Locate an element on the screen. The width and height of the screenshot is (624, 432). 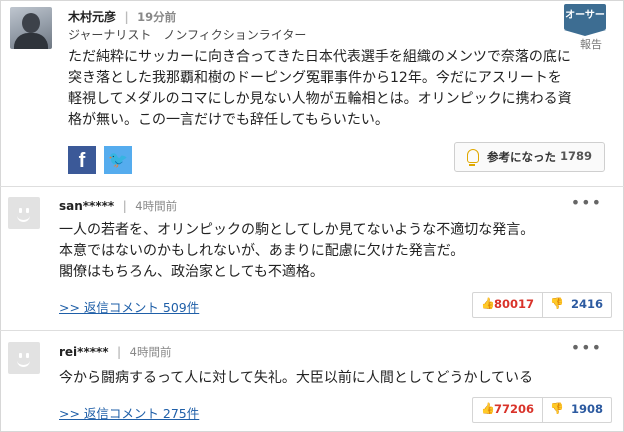
downvote-button: 👎 2416 is located at coordinates (576, 305).